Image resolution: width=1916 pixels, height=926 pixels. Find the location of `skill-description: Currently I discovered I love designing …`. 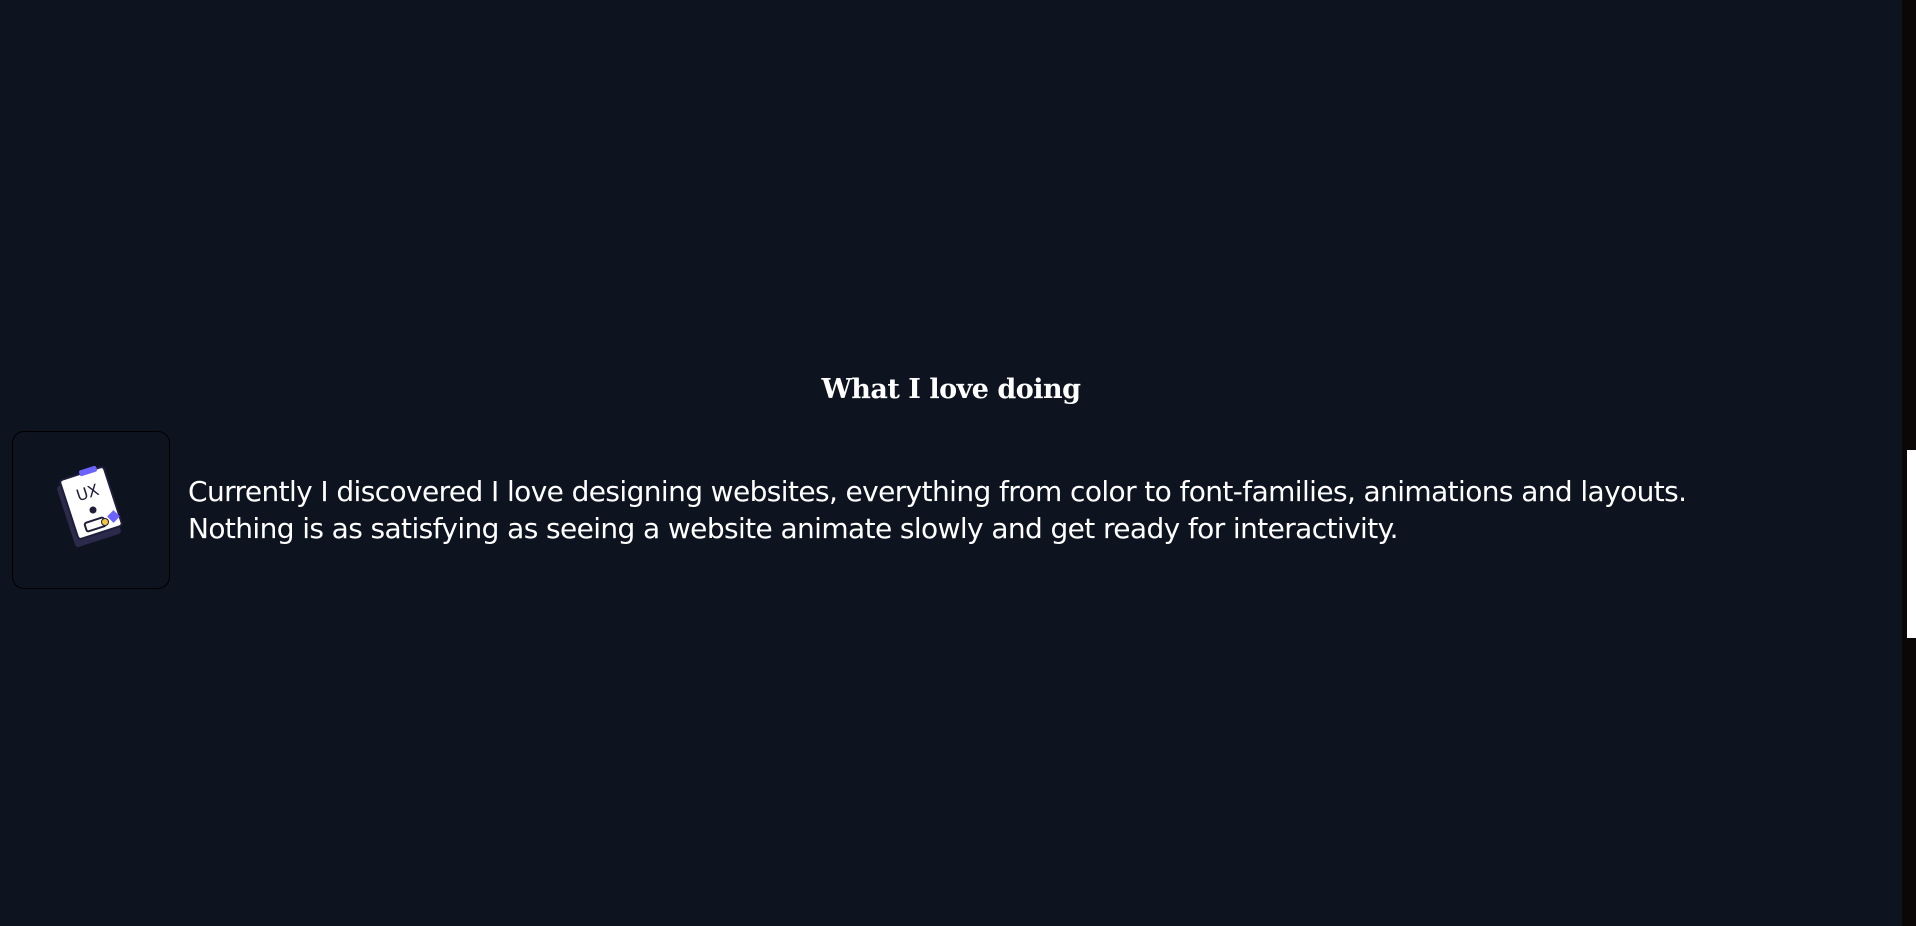

skill-description: Currently I discovered I love designing … is located at coordinates (1038, 510).